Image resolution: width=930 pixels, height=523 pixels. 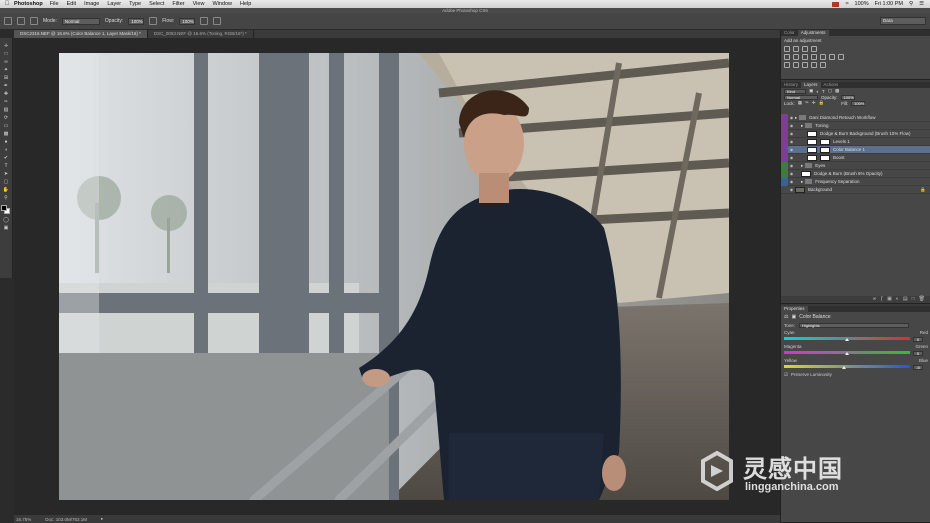 What do you see at coordinates (830, 91) in the screenshot?
I see `filter-shape-icon: ▢` at bounding box center [830, 91].